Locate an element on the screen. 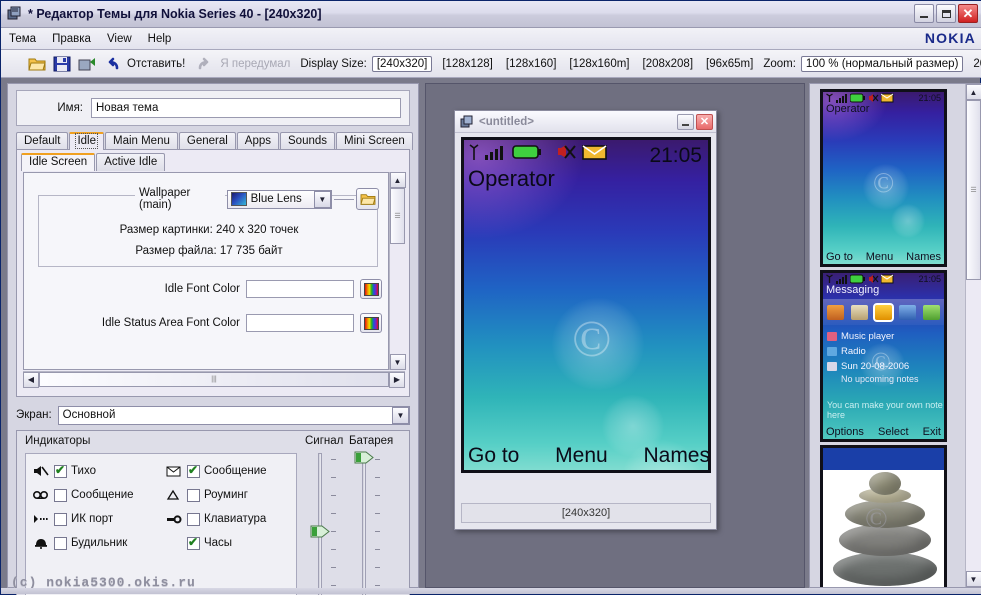 Image resolution: width=981 pixels, height=595 pixels. subtab-active-idle: Active Idle is located at coordinates (131, 162).